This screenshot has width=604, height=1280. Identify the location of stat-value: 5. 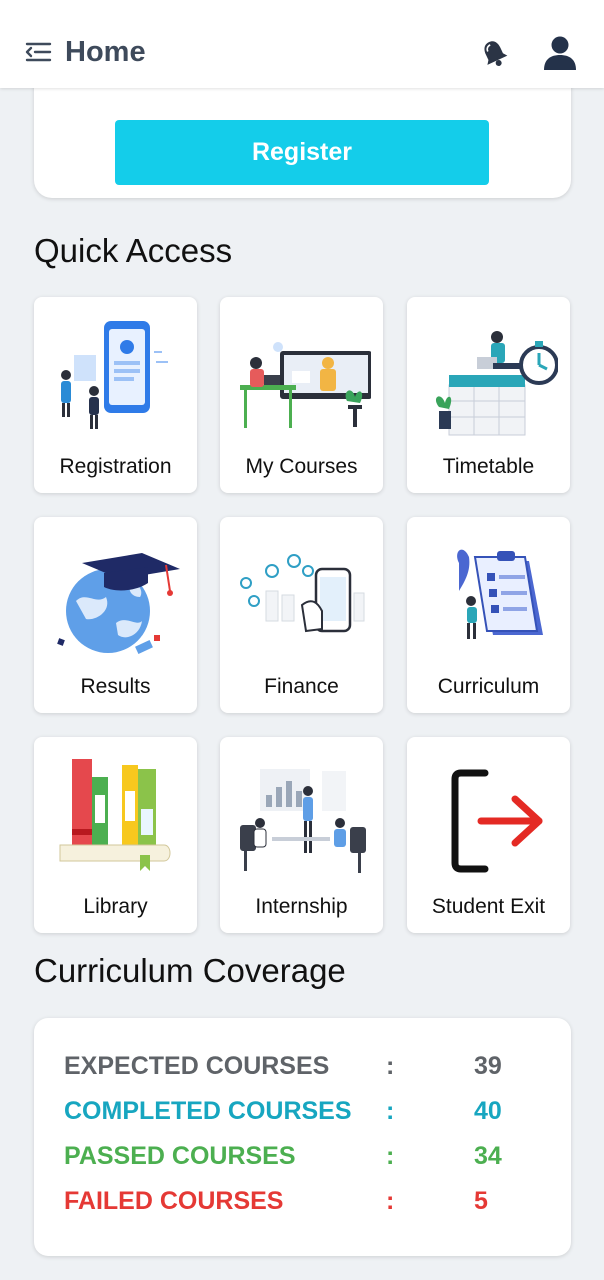
(481, 1201).